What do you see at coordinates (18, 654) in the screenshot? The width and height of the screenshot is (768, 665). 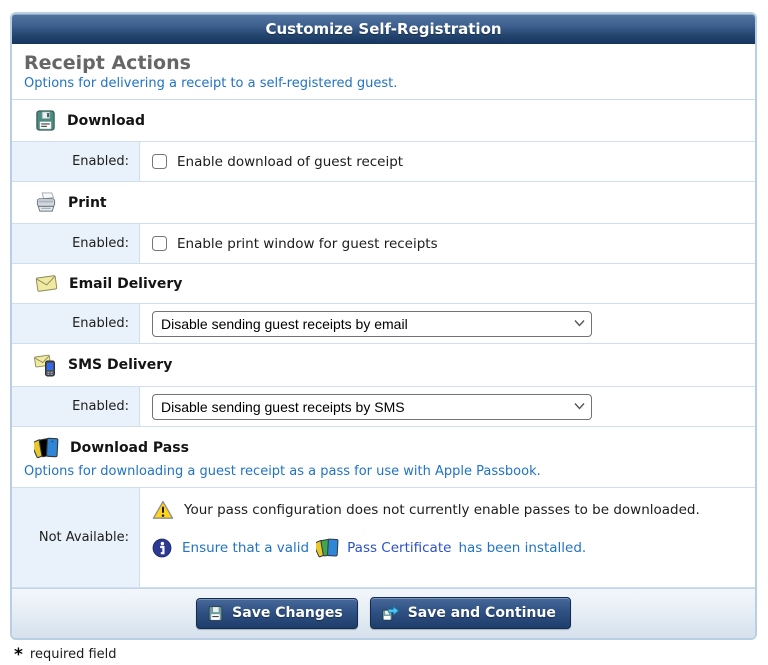 I see `required-asterisk: *` at bounding box center [18, 654].